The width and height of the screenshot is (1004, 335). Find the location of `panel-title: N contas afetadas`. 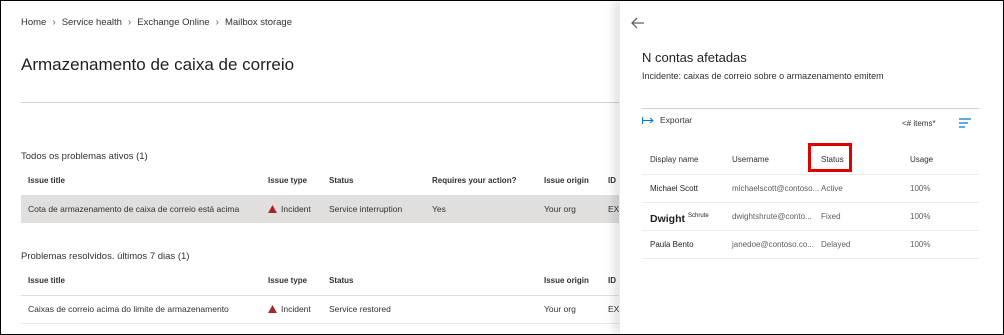

panel-title: N contas afetadas is located at coordinates (694, 57).